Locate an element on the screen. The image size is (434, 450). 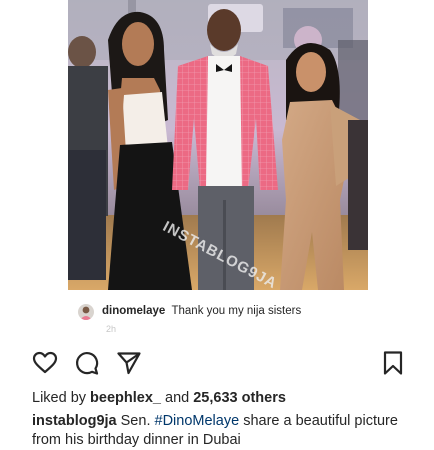
comment-username: dinomelaye is located at coordinates (133, 311).